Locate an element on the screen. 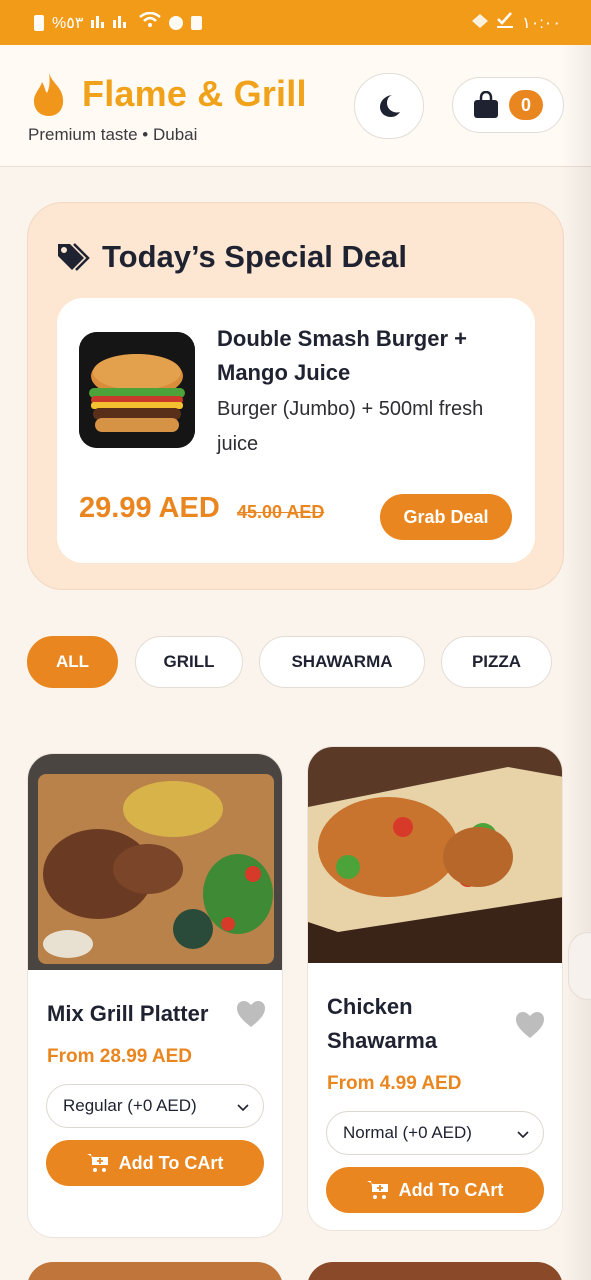 Image resolution: width=591 pixels, height=1280 pixels. size-select: Regular (+0 AED) is located at coordinates (155, 1106).